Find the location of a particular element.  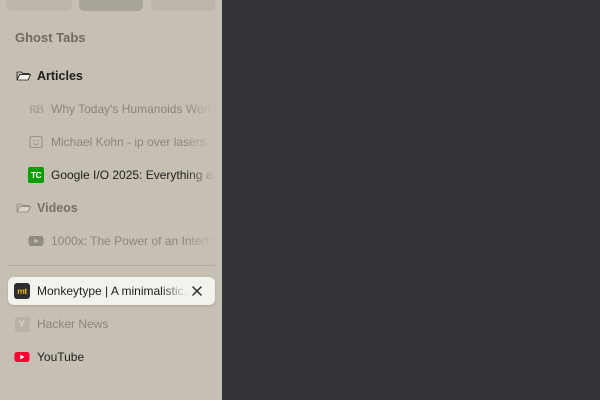

rb-favicon-text: RB is located at coordinates (36, 108).